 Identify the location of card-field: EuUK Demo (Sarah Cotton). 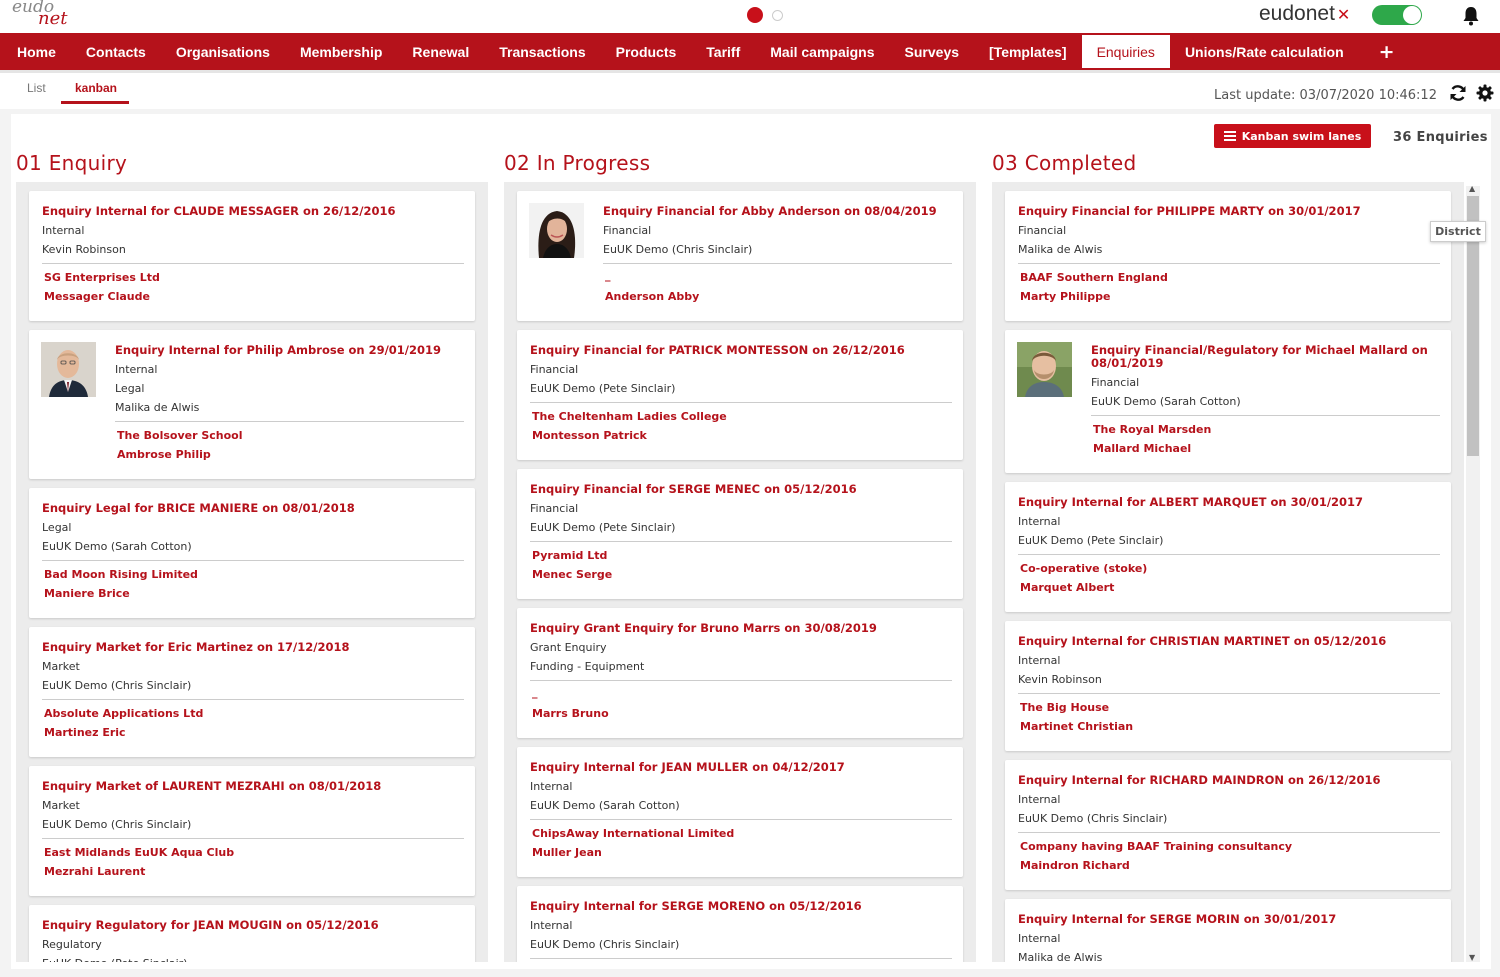
(605, 805).